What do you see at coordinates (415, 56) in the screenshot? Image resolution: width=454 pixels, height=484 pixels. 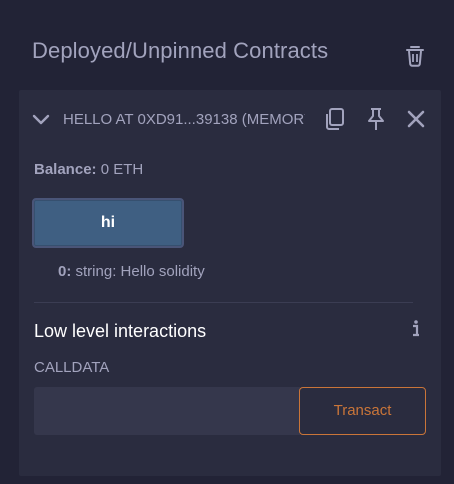 I see `trash-icon` at bounding box center [415, 56].